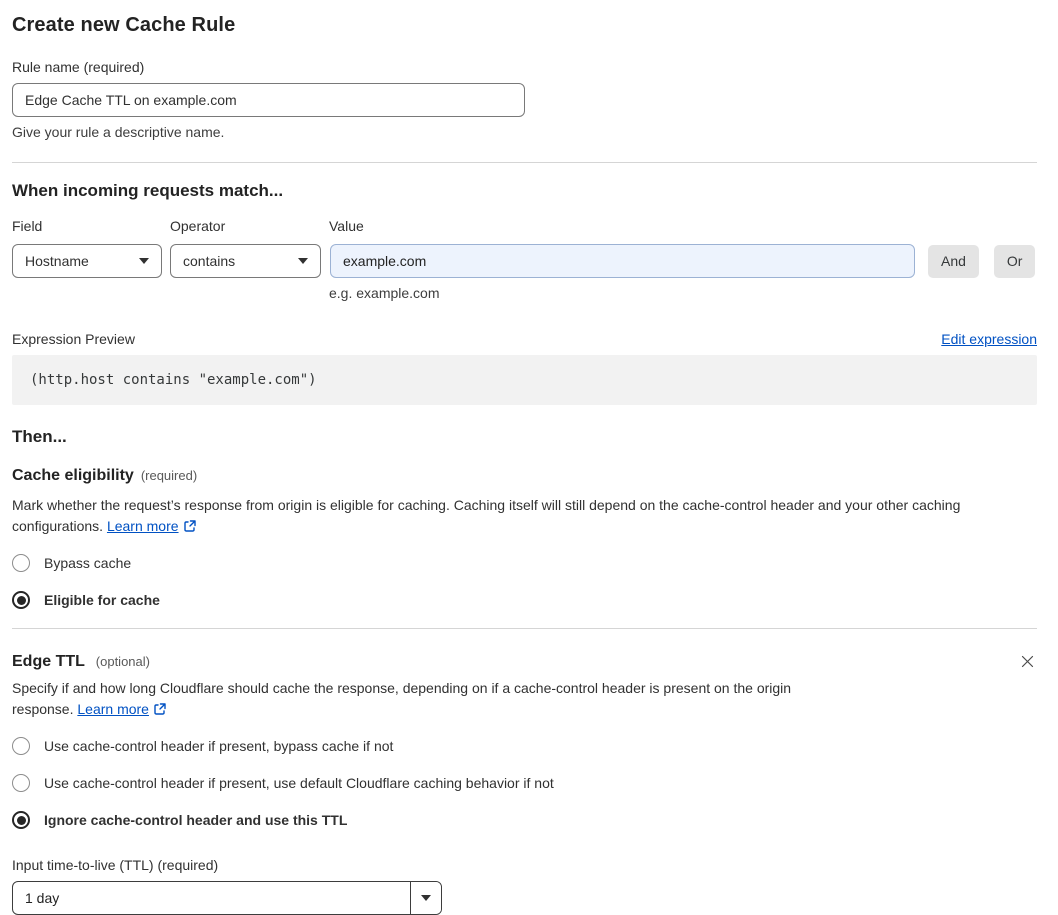  What do you see at coordinates (245, 261) in the screenshot?
I see `operator-select: contains` at bounding box center [245, 261].